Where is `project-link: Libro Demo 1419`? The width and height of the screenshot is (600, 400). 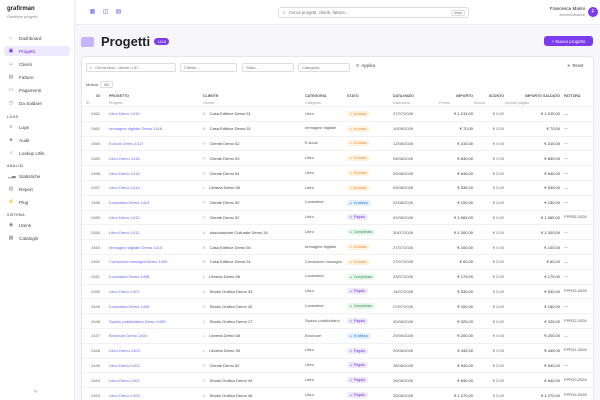 project-link: Libro Demo 1419 is located at coordinates (154, 114).